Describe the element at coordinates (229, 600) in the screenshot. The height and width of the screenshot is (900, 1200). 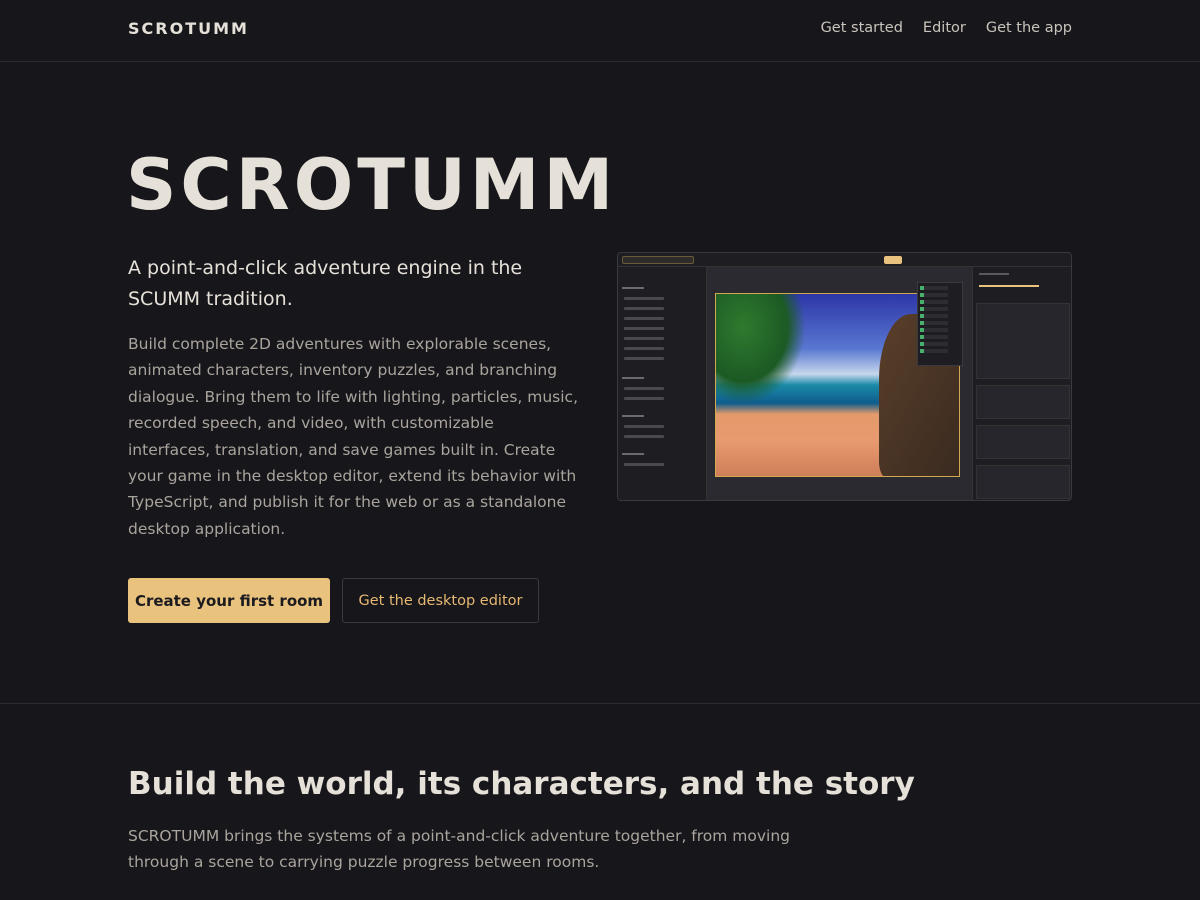
I see `create-first-room-button: Create your first room` at that location.